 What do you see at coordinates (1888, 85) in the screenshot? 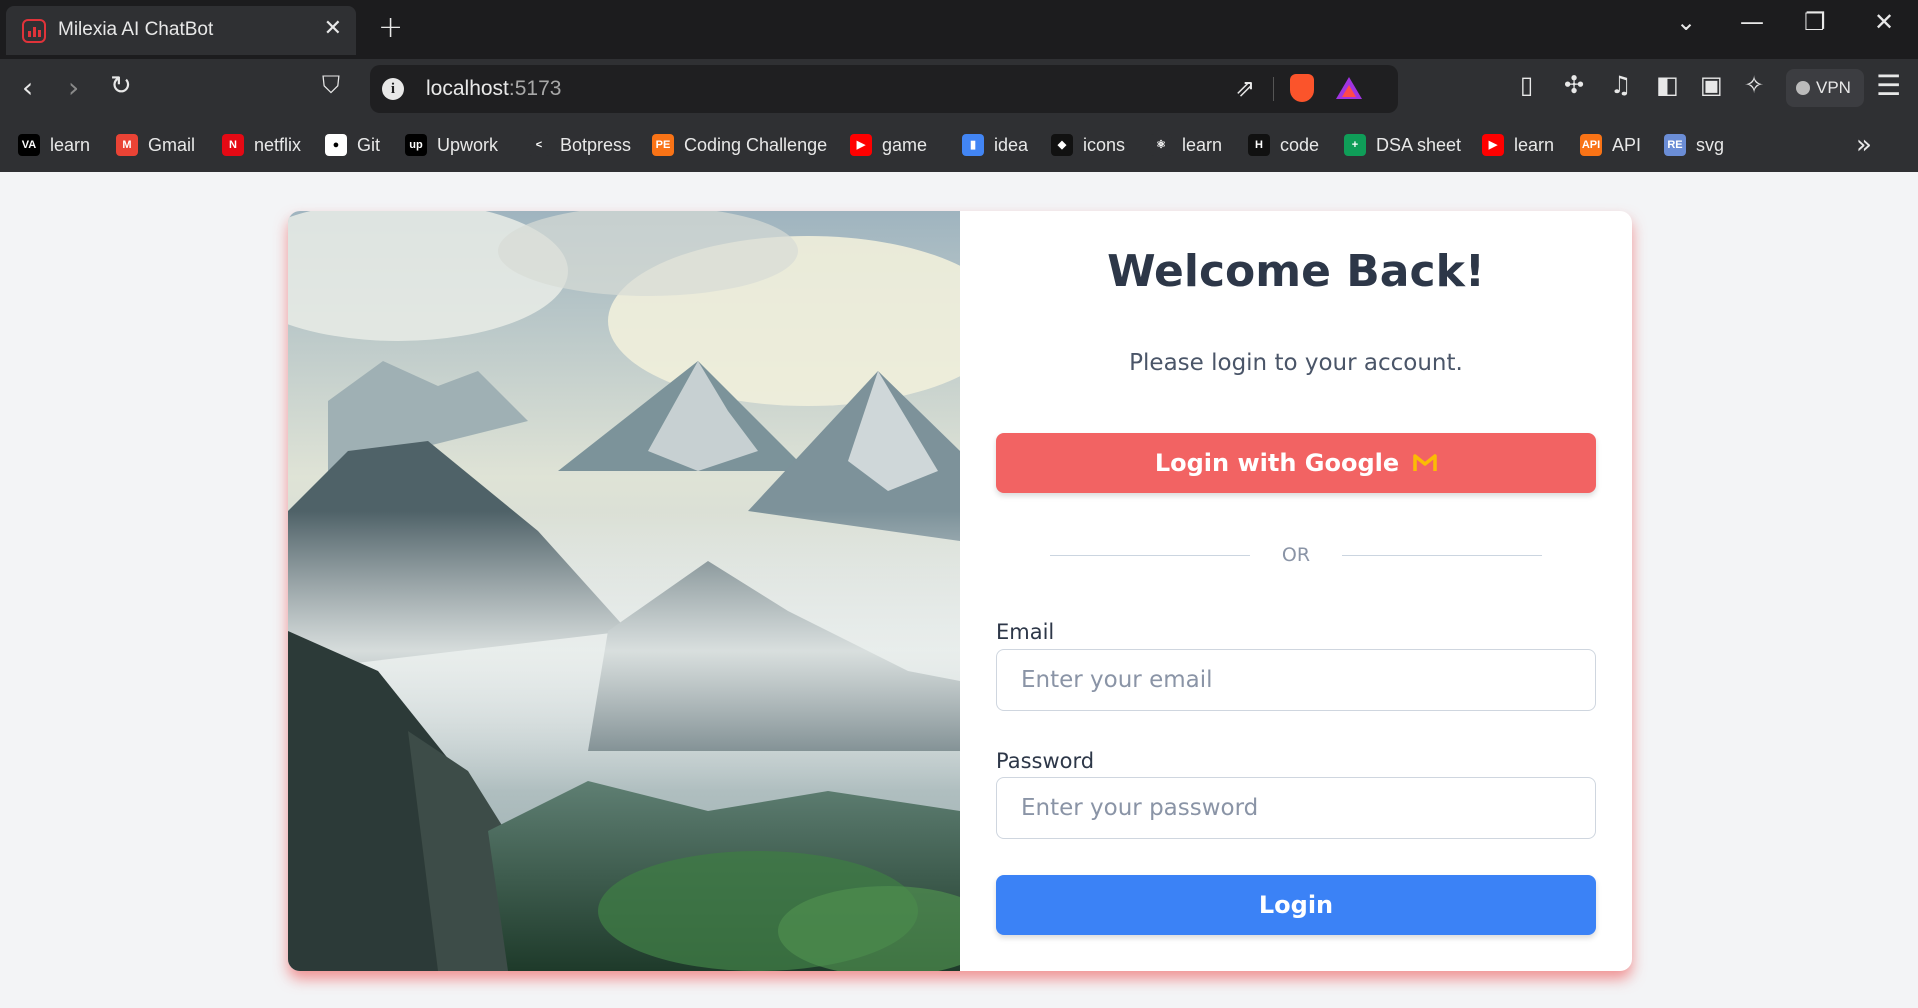
I see `menu-hamburger-icon: ☰` at bounding box center [1888, 85].